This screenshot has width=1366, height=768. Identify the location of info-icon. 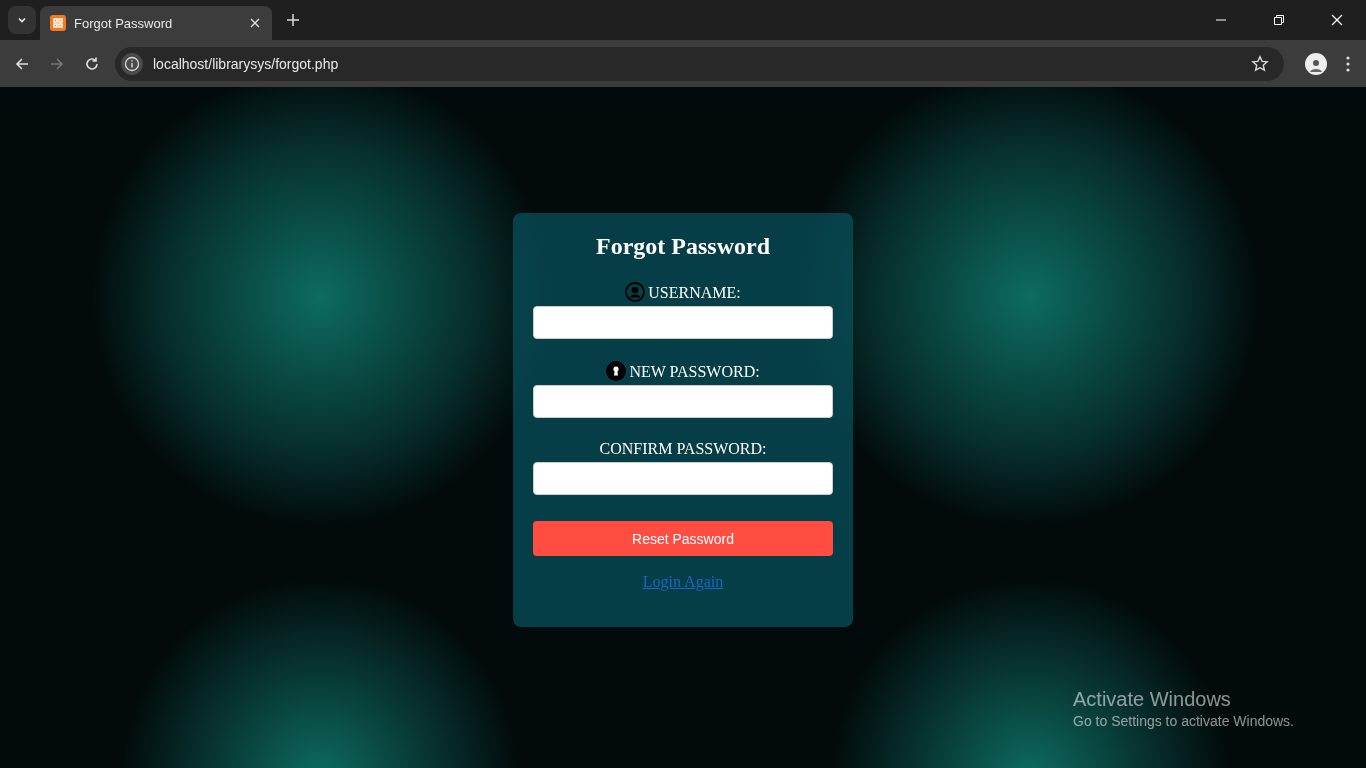
(132, 63).